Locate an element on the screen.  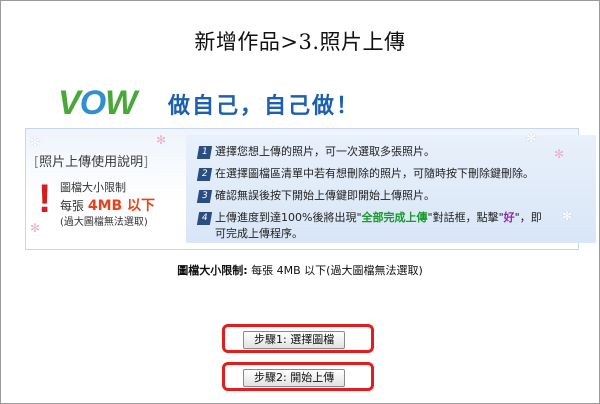
vow-logo: VOW is located at coordinates (97, 103).